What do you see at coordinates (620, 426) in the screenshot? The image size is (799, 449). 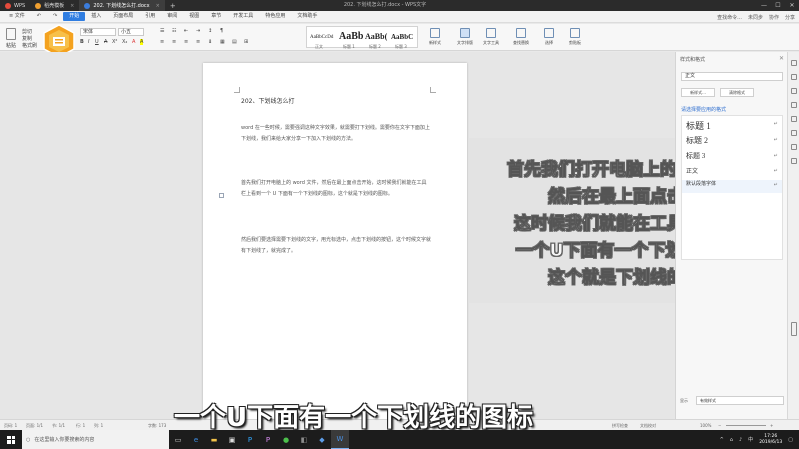 I see `spell-check-toggle: 拼写检查` at bounding box center [620, 426].